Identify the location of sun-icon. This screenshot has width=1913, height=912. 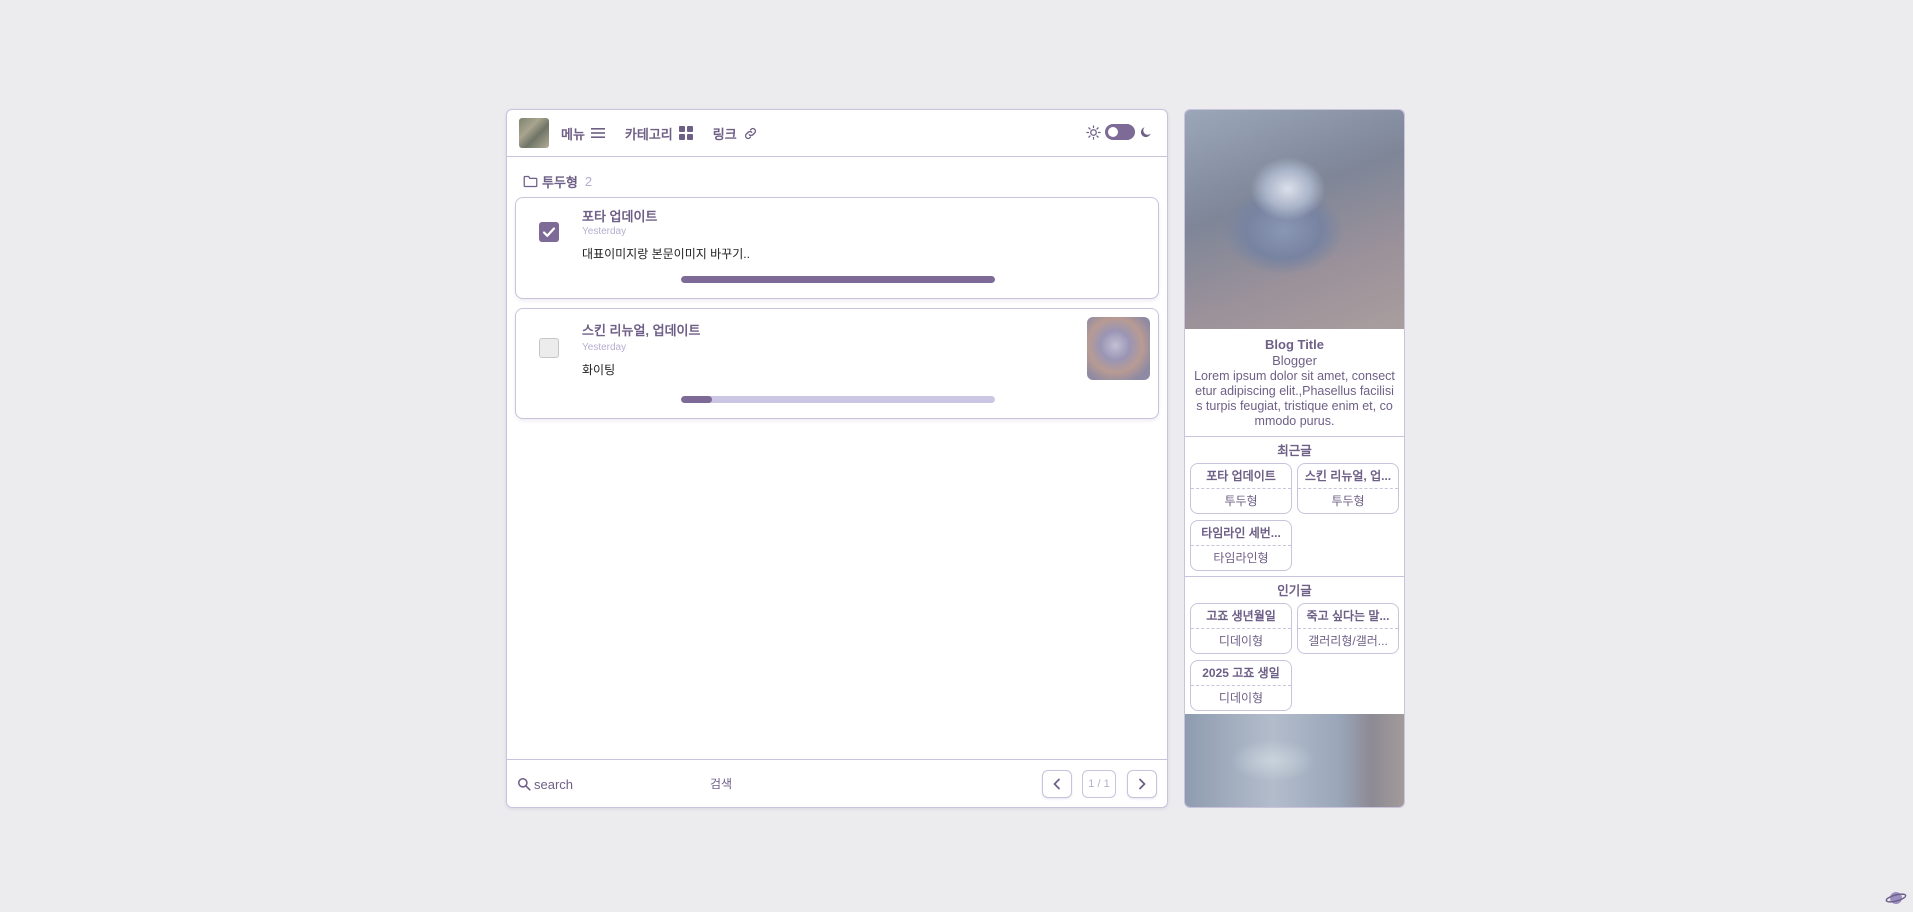
(1093, 132).